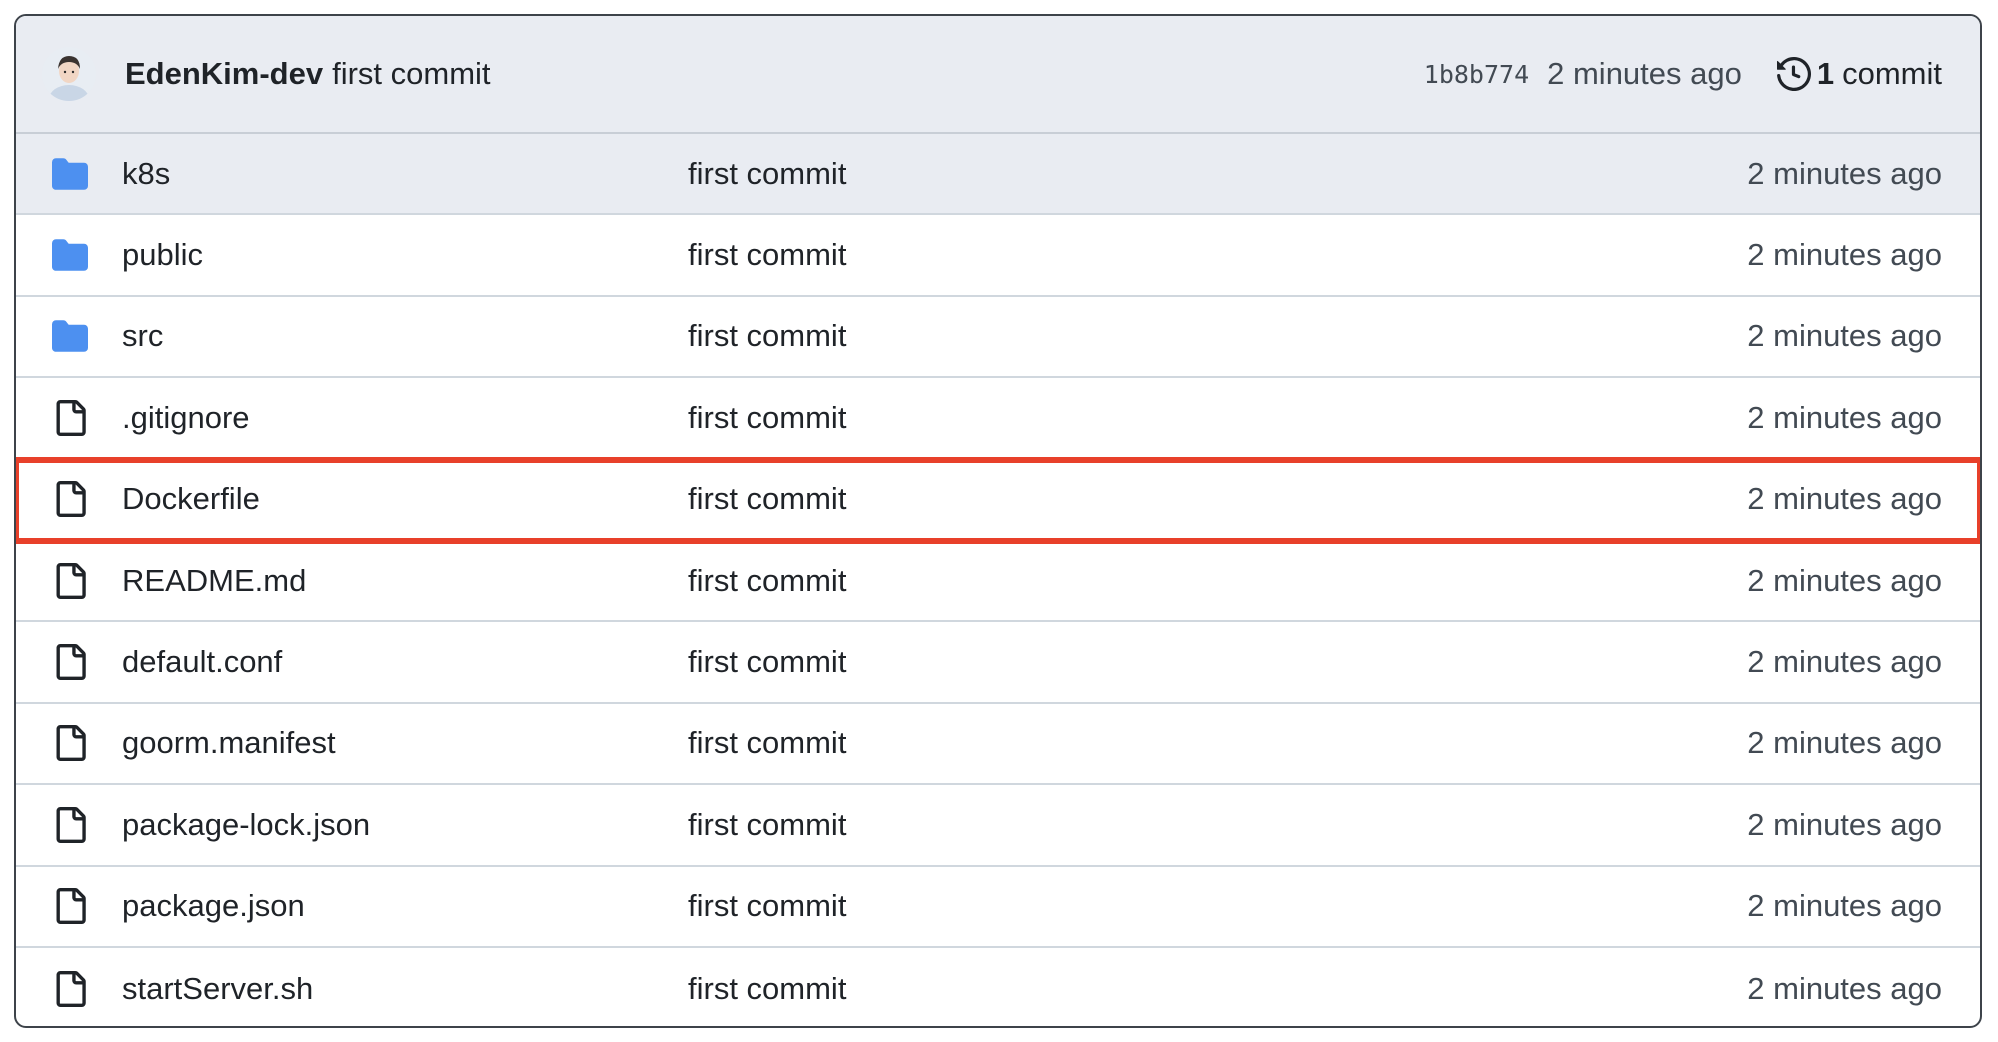  Describe the element at coordinates (998, 663) in the screenshot. I see `file-row-default-conf: default.conf first commit 2 minutes ago` at that location.